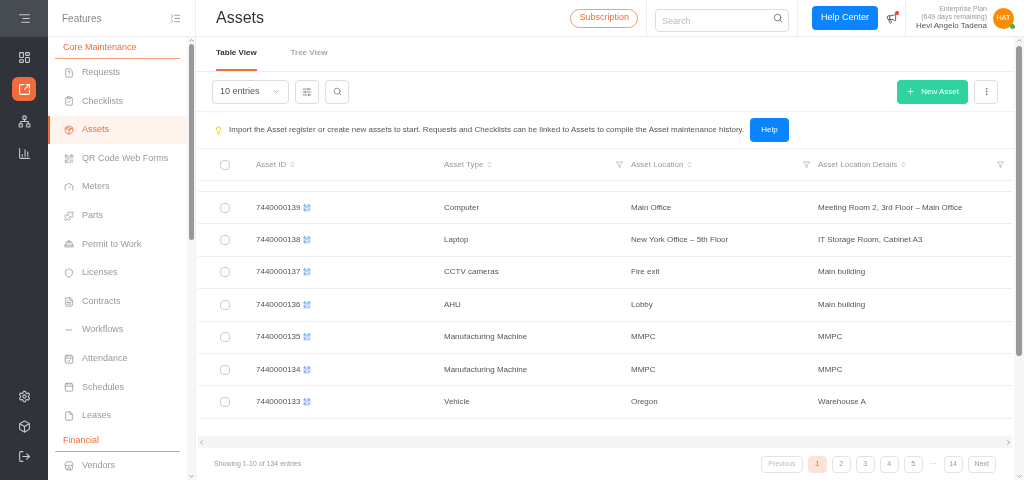 This screenshot has height=480, width=1024. What do you see at coordinates (69, 272) in the screenshot?
I see `shield-icon` at bounding box center [69, 272].